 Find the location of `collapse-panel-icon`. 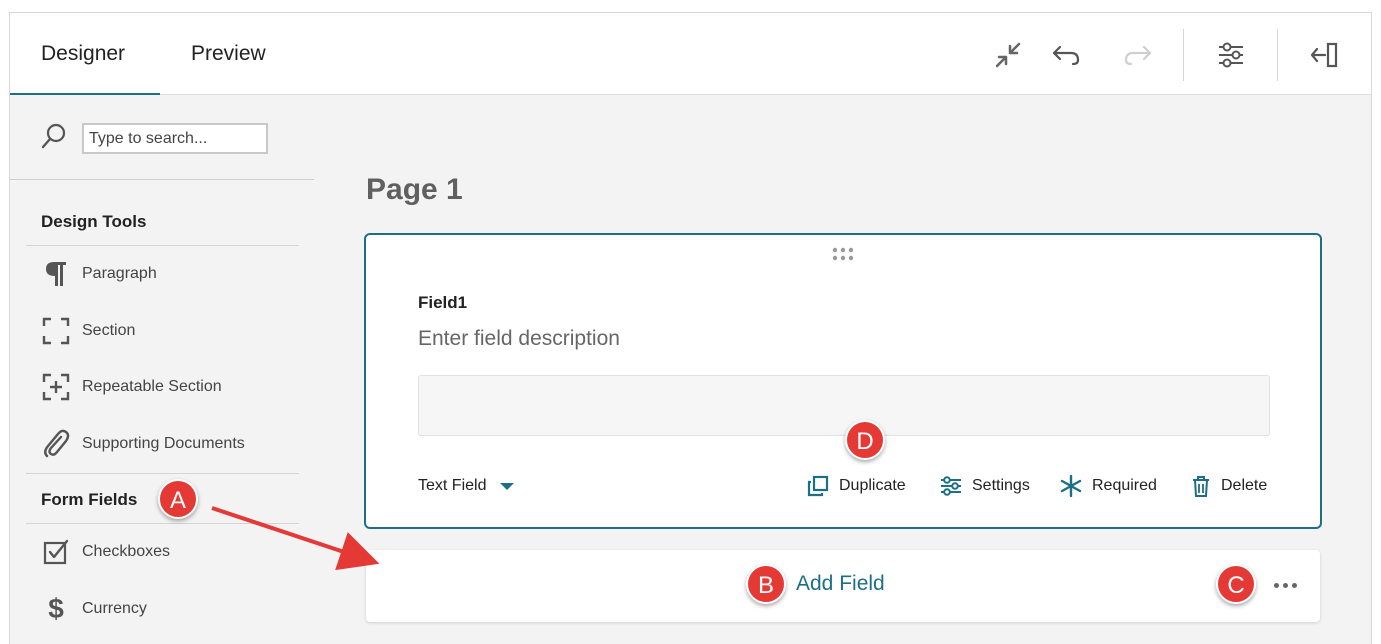

collapse-panel-icon is located at coordinates (1324, 55).